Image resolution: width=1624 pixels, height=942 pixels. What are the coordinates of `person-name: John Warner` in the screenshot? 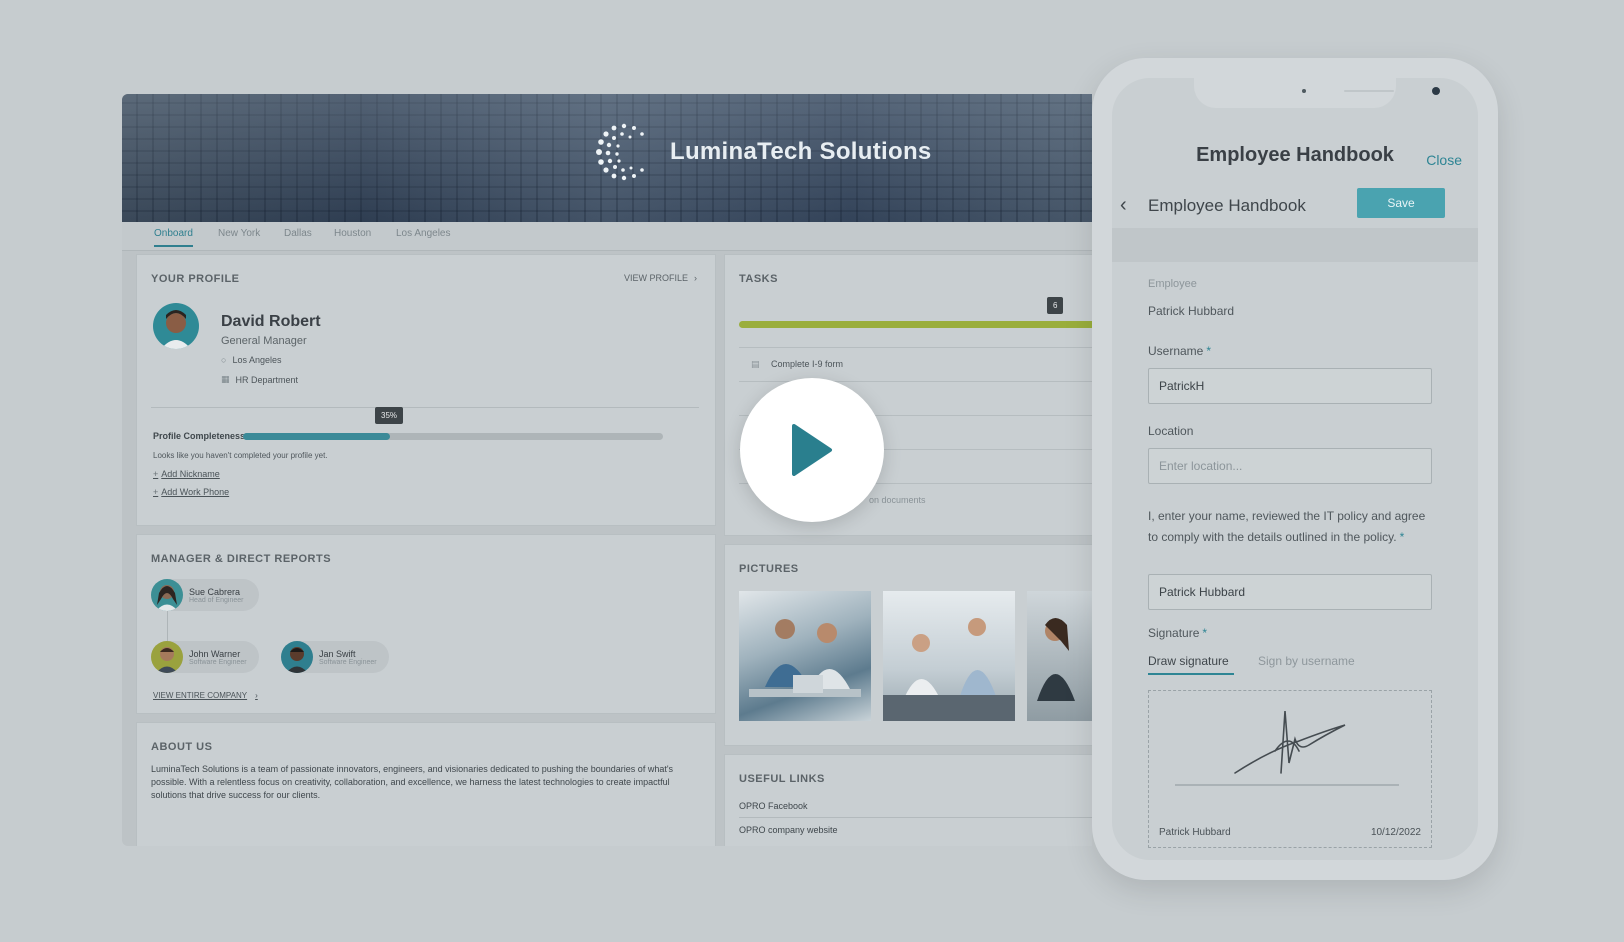 It's located at (215, 653).